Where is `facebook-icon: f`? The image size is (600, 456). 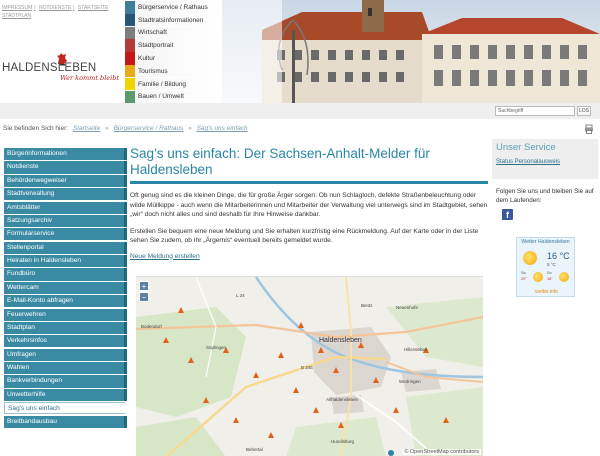 facebook-icon: f is located at coordinates (507, 214).